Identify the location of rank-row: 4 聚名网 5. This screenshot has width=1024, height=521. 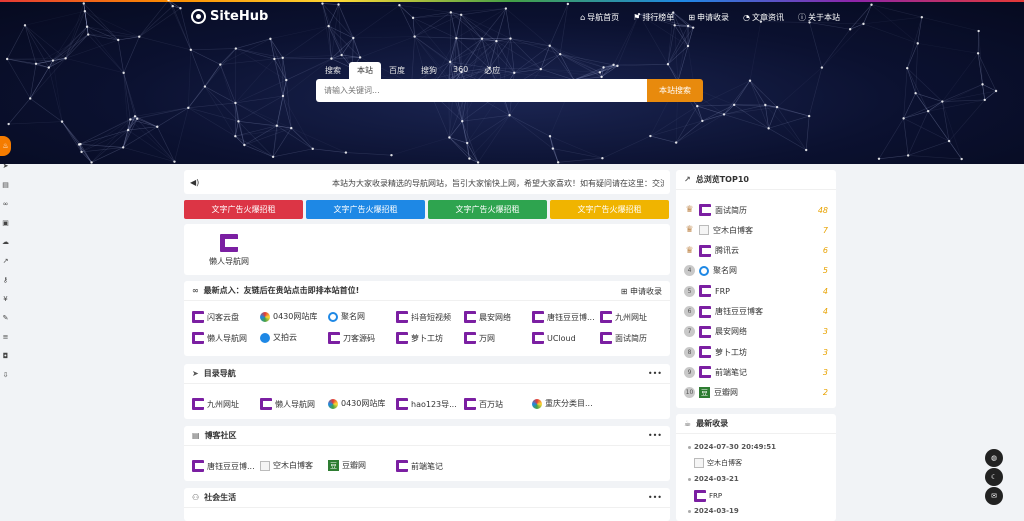
(757, 271).